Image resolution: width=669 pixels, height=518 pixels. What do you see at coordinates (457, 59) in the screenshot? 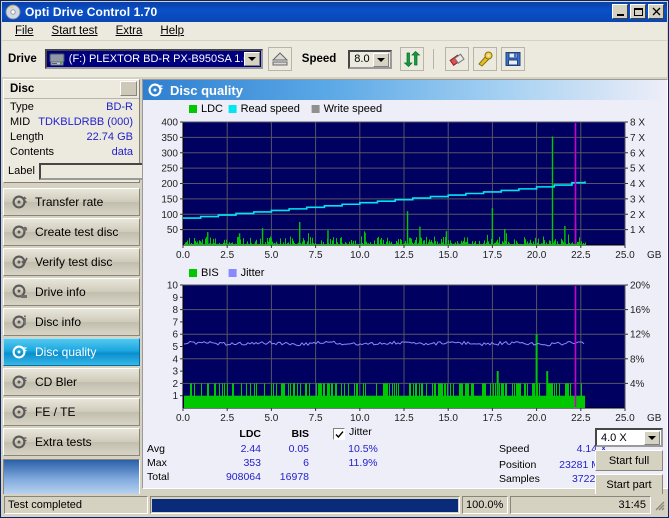
I see `erase-button` at bounding box center [457, 59].